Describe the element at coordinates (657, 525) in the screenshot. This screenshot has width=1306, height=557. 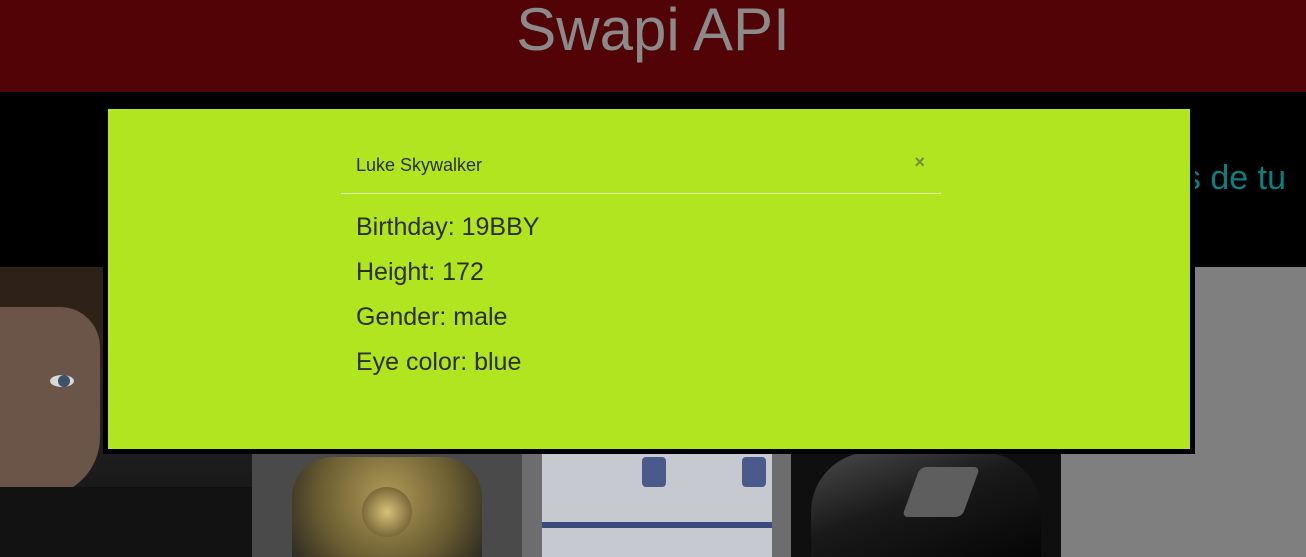
I see `character-image-band` at that location.